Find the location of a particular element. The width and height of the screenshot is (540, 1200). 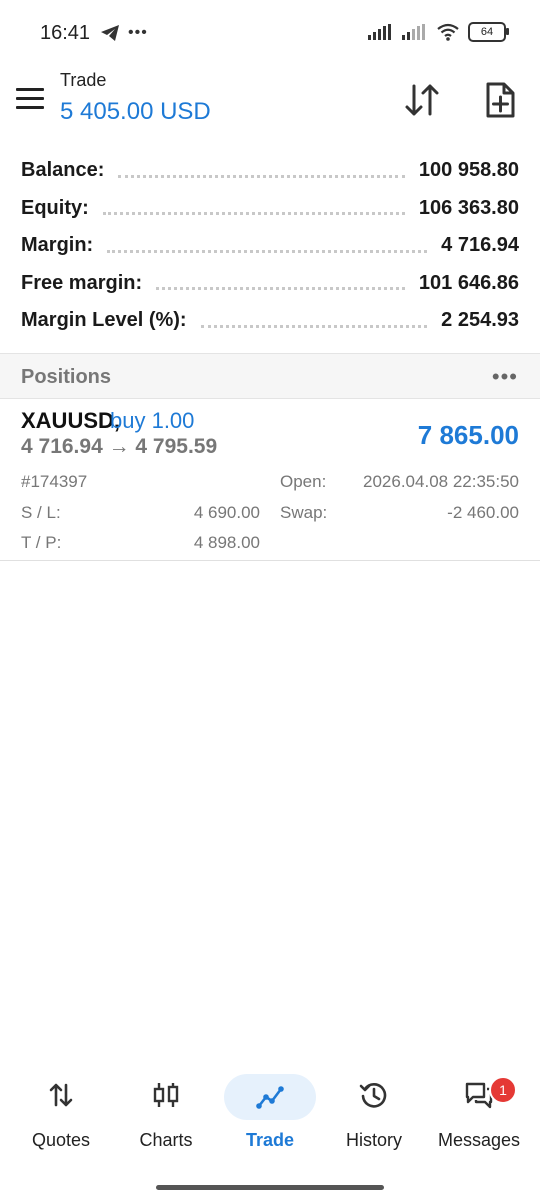

summary-row-balance: Balance: 100 958.80 is located at coordinates (270, 171).